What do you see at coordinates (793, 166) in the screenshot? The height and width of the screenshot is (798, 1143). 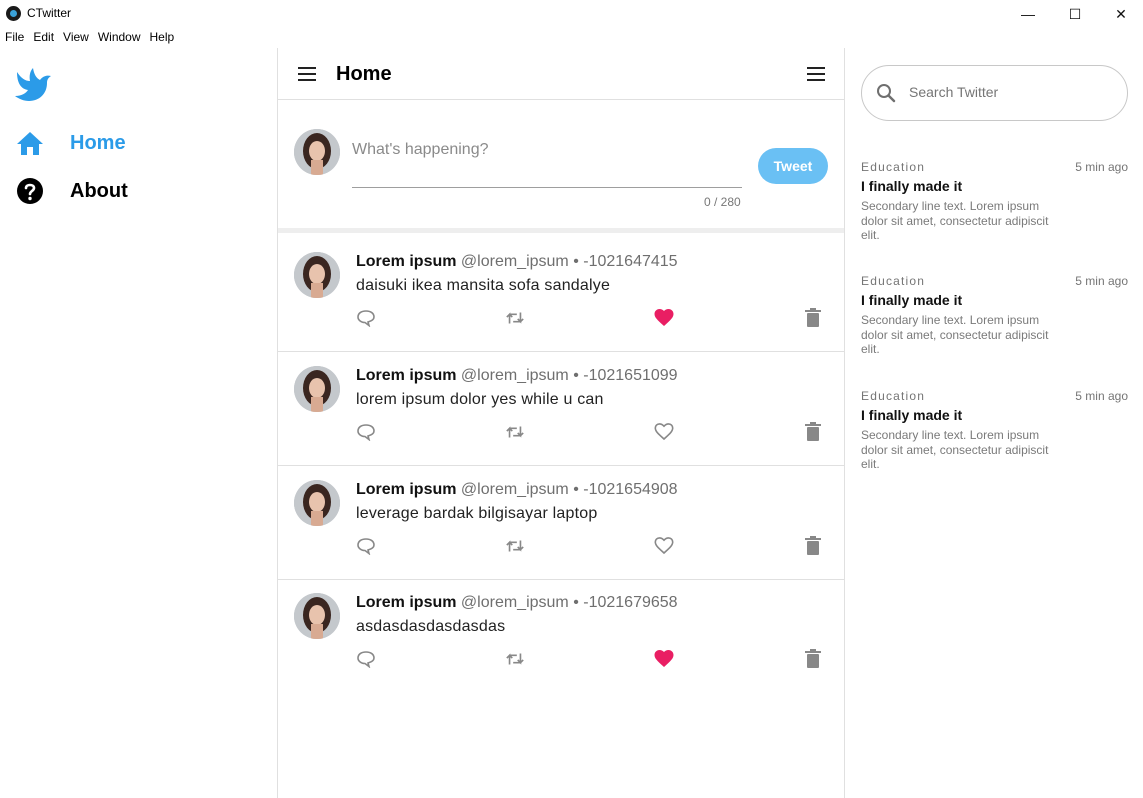 I see `tweet-button: Tweet` at bounding box center [793, 166].